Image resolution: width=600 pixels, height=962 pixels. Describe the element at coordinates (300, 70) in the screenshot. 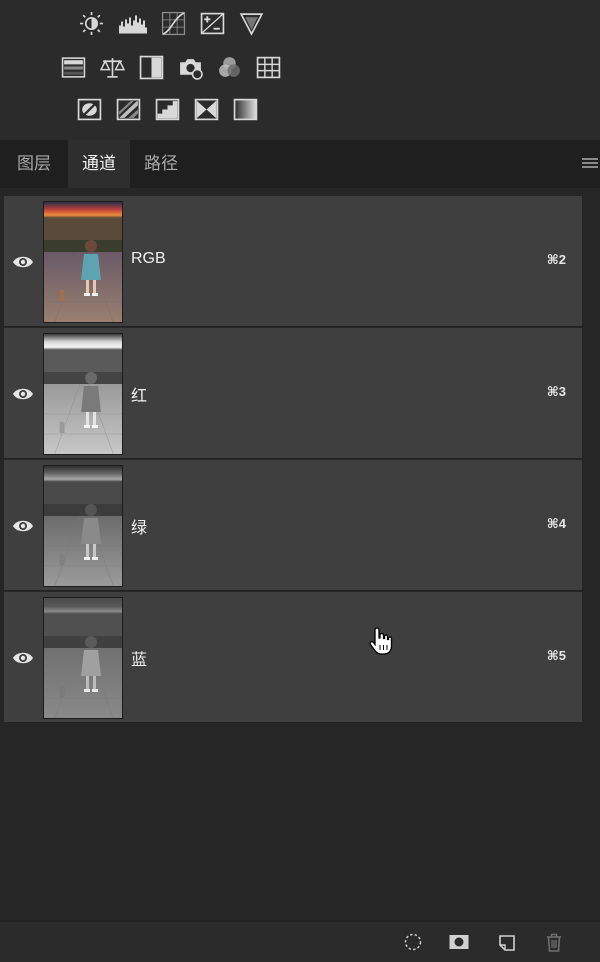

I see `adjustments-panel` at that location.